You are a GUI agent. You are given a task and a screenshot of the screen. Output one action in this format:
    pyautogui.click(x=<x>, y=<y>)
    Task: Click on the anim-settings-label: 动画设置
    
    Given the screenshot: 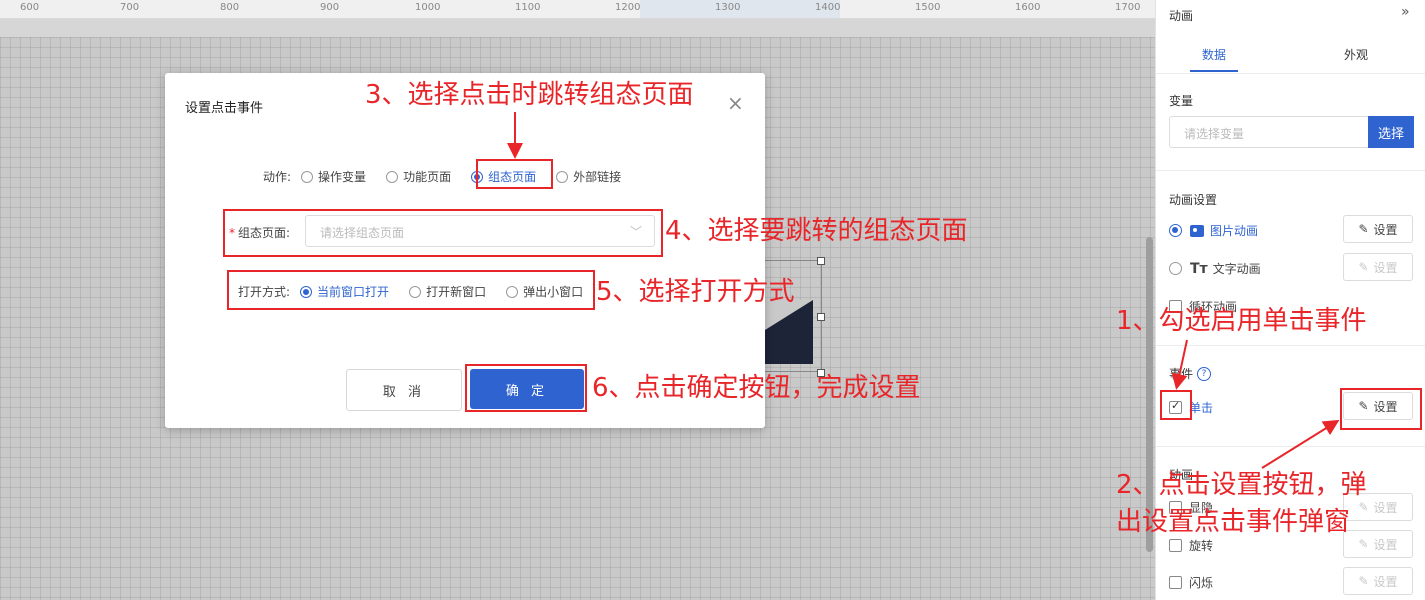 What is the action you would take?
    pyautogui.click(x=1193, y=200)
    